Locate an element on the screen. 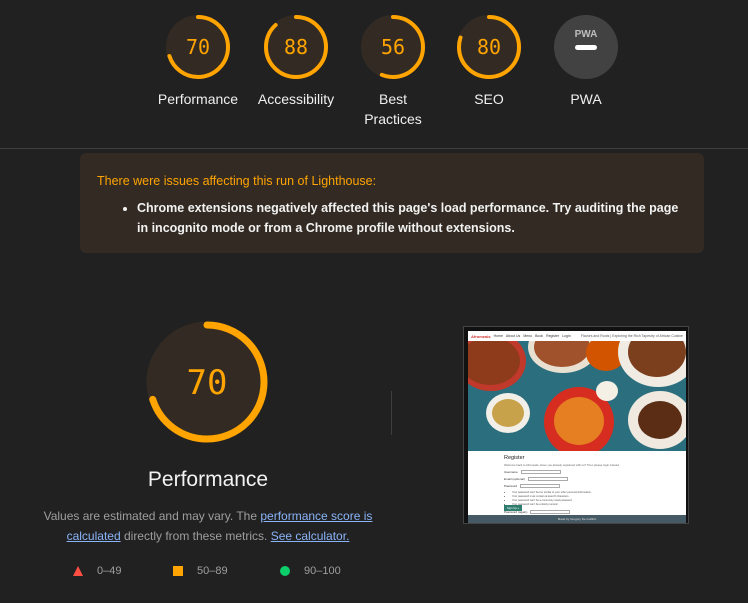 This screenshot has width=748, height=603. pass-circle-icon is located at coordinates (285, 571).